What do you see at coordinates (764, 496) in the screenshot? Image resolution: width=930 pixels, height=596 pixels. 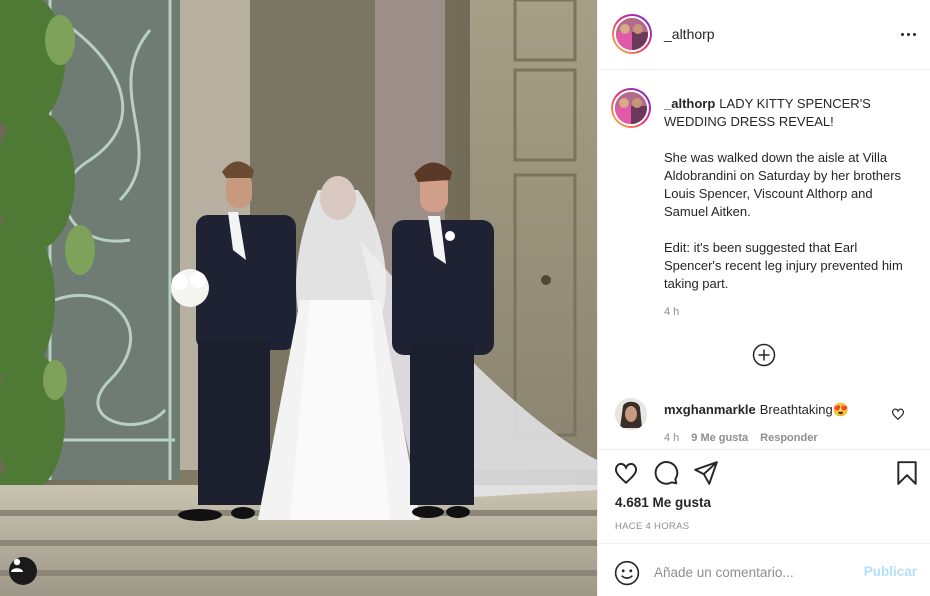 I see `post-actions: 4.681 Me gusta HACE 4 HORAS` at bounding box center [764, 496].